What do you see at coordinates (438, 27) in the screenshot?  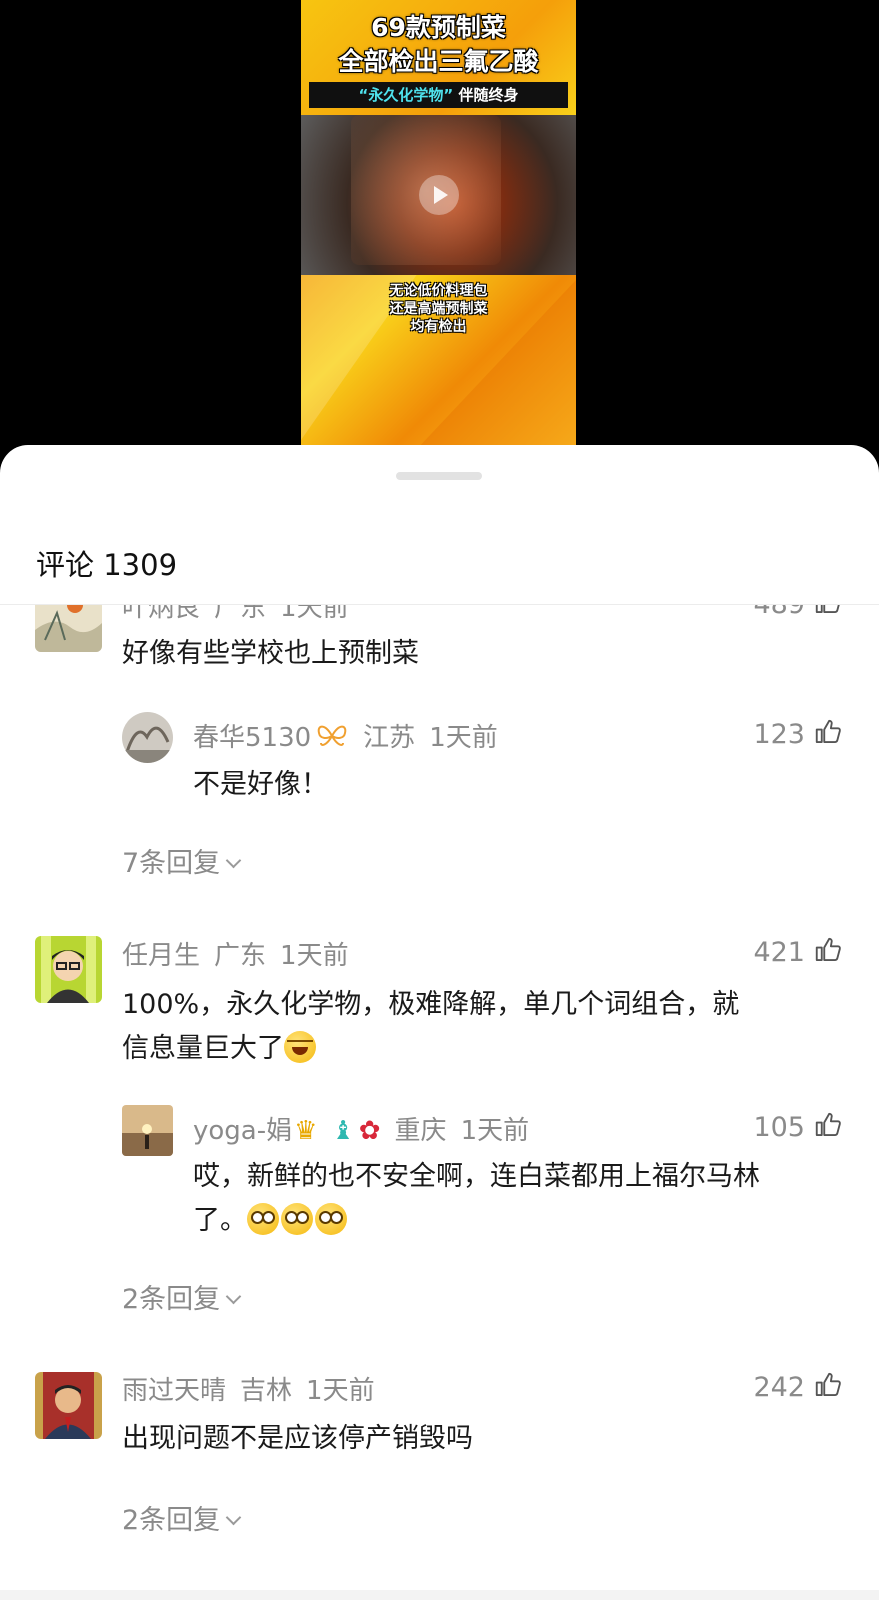 I see `poster-title: 69款预制菜` at bounding box center [438, 27].